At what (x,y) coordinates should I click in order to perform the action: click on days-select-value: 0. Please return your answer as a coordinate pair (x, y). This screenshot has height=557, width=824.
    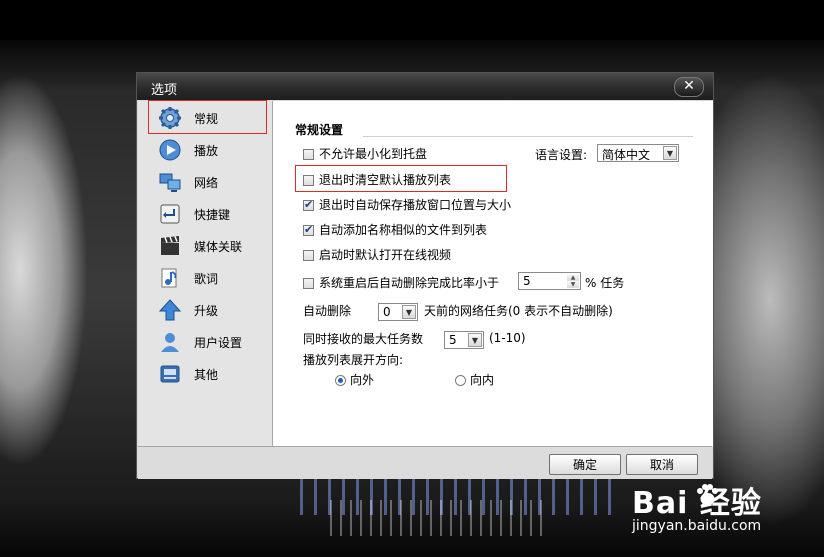
    Looking at the image, I should click on (387, 312).